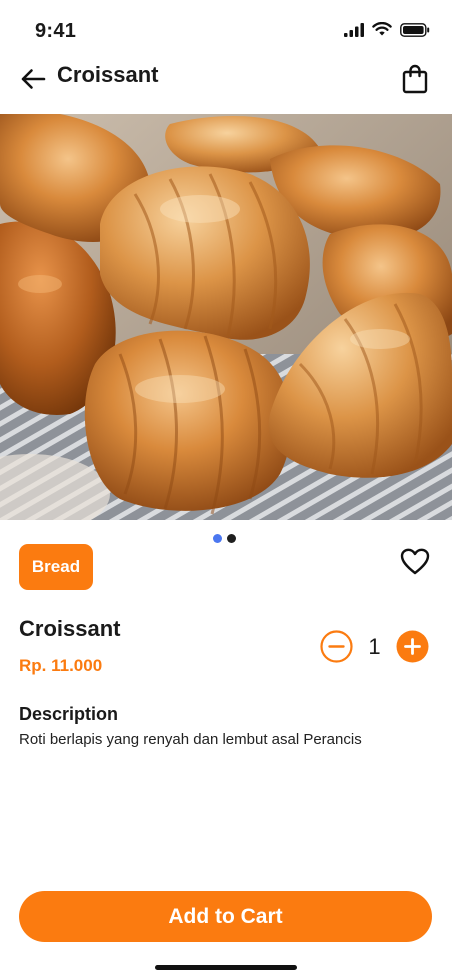  Describe the element at coordinates (56, 31) in the screenshot. I see `status-time: 9:41` at that location.